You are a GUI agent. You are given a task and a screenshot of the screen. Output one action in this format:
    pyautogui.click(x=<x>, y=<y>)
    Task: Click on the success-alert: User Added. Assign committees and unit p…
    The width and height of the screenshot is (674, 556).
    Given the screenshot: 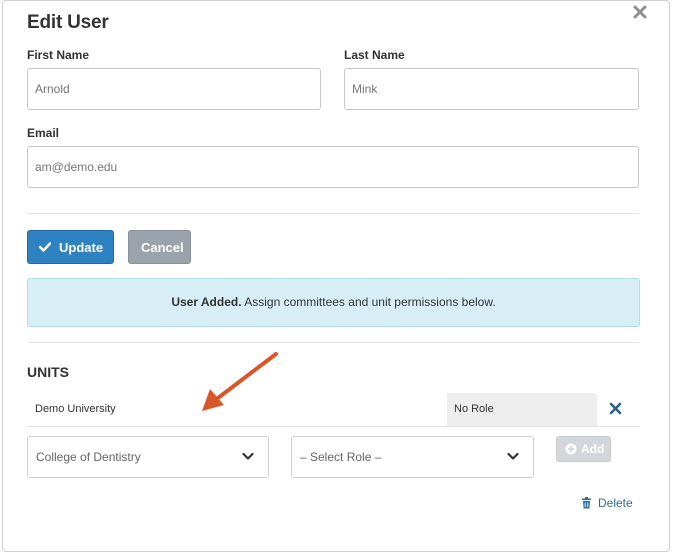 What is the action you would take?
    pyautogui.click(x=333, y=302)
    